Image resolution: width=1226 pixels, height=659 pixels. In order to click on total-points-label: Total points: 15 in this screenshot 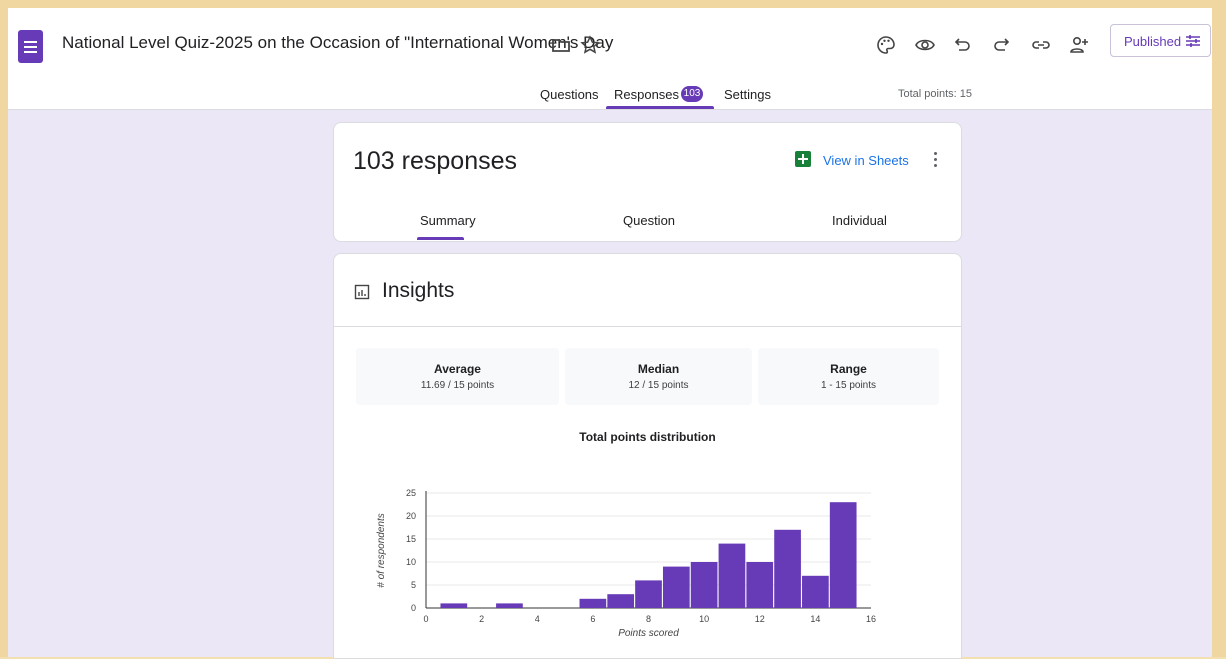, I will do `click(935, 94)`.